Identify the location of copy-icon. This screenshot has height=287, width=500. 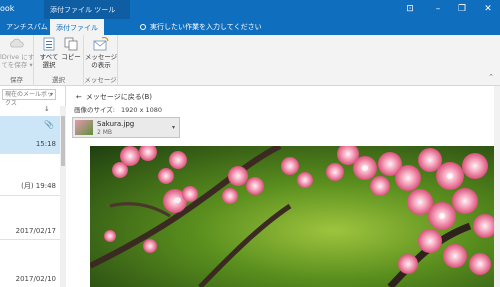
(71, 44).